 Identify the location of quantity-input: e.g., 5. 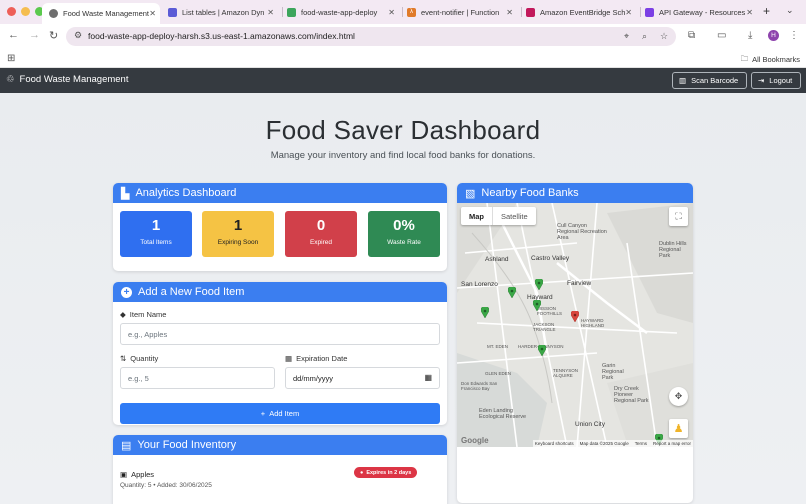
(197, 378).